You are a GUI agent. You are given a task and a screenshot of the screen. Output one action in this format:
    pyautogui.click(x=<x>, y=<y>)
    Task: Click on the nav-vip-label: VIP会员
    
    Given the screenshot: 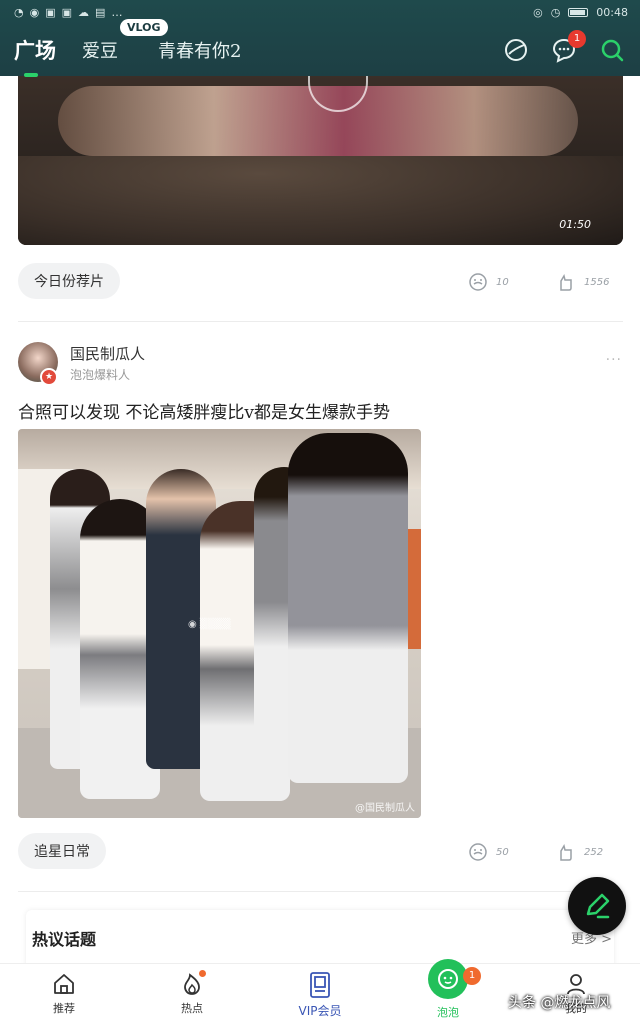 What is the action you would take?
    pyautogui.click(x=320, y=1011)
    